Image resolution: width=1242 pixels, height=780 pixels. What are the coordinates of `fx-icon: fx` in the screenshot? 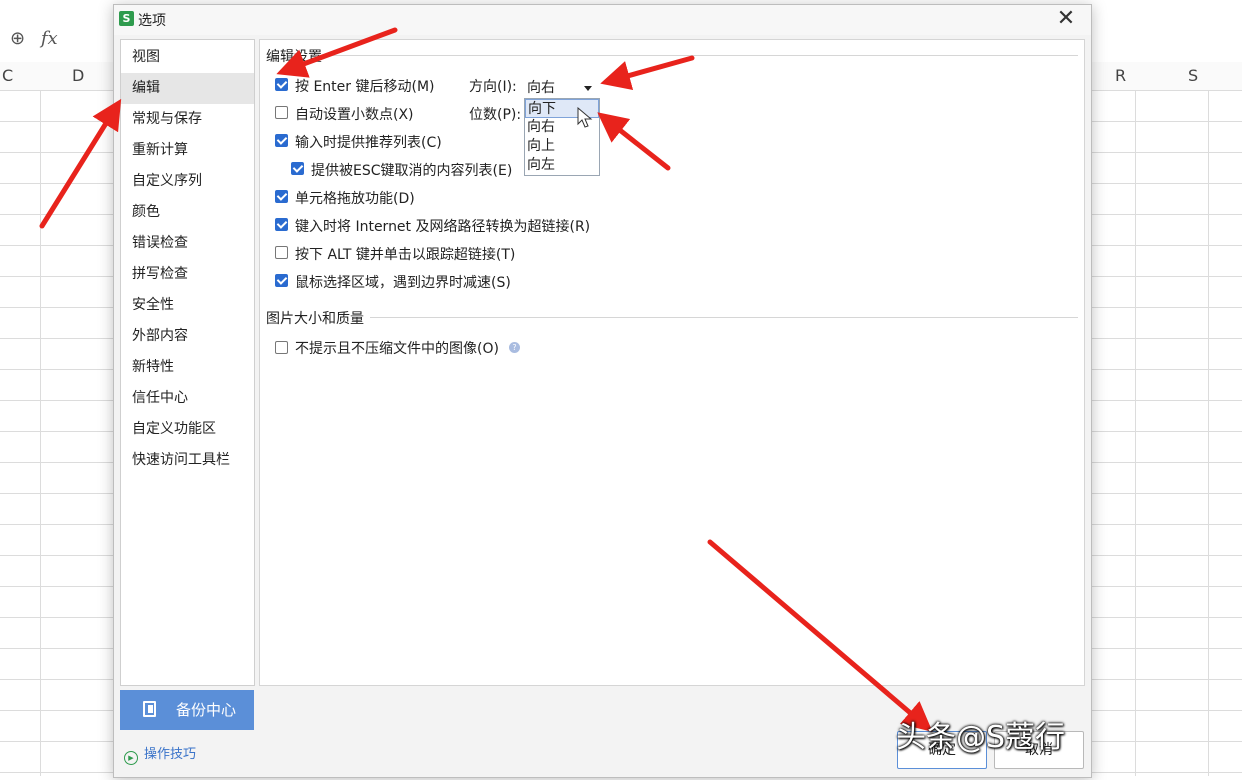 It's located at (49, 38).